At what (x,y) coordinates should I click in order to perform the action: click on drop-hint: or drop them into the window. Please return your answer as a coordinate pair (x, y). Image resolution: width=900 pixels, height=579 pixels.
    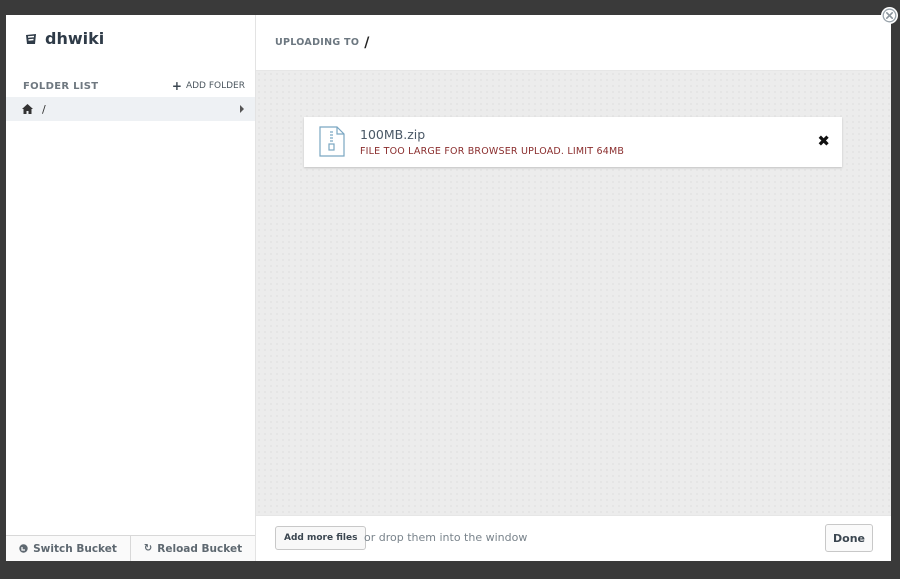
    Looking at the image, I should click on (446, 537).